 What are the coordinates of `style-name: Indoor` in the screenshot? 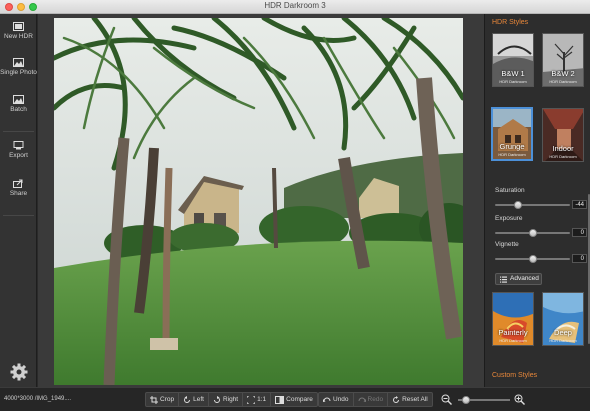 It's located at (563, 148).